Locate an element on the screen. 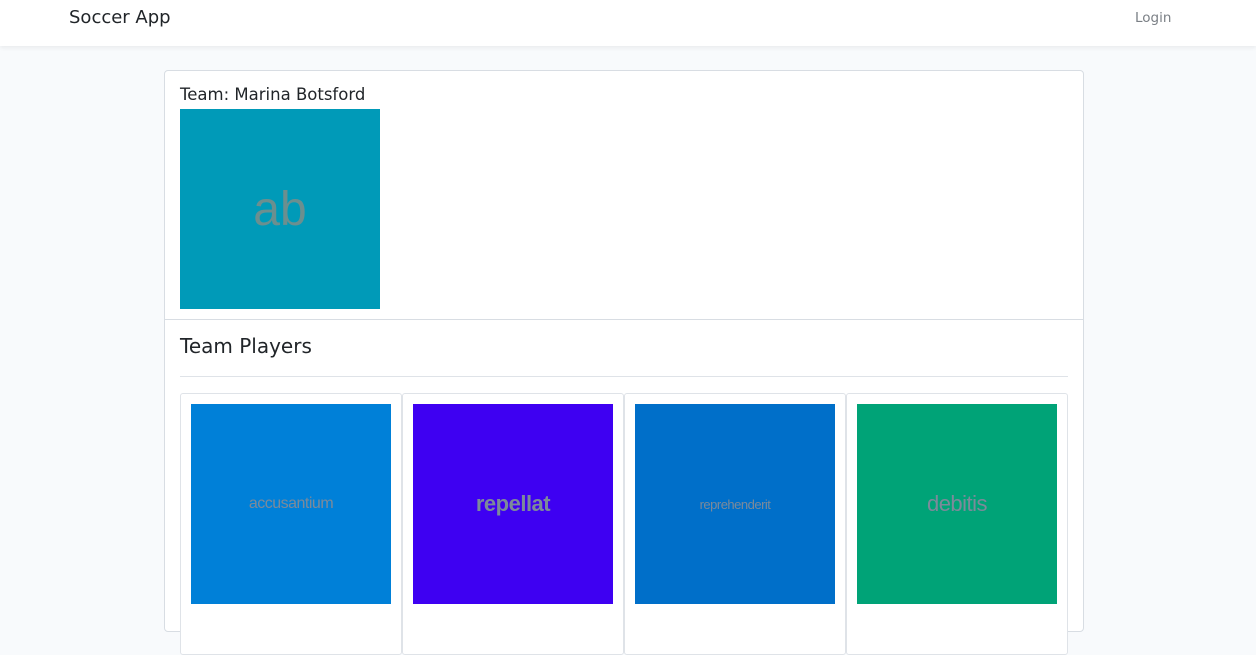  player-image: debitis is located at coordinates (957, 504).